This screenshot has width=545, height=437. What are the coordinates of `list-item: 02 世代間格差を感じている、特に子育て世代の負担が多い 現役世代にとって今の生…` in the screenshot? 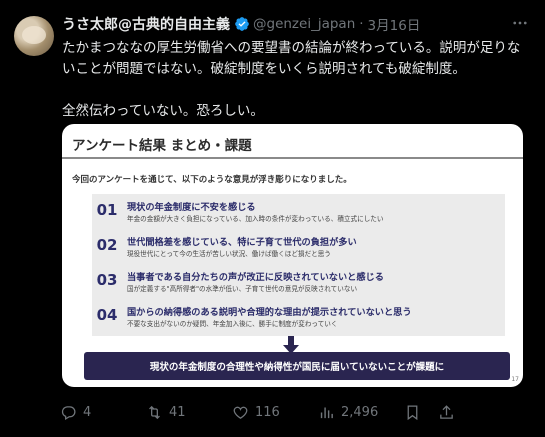 It's located at (298, 247).